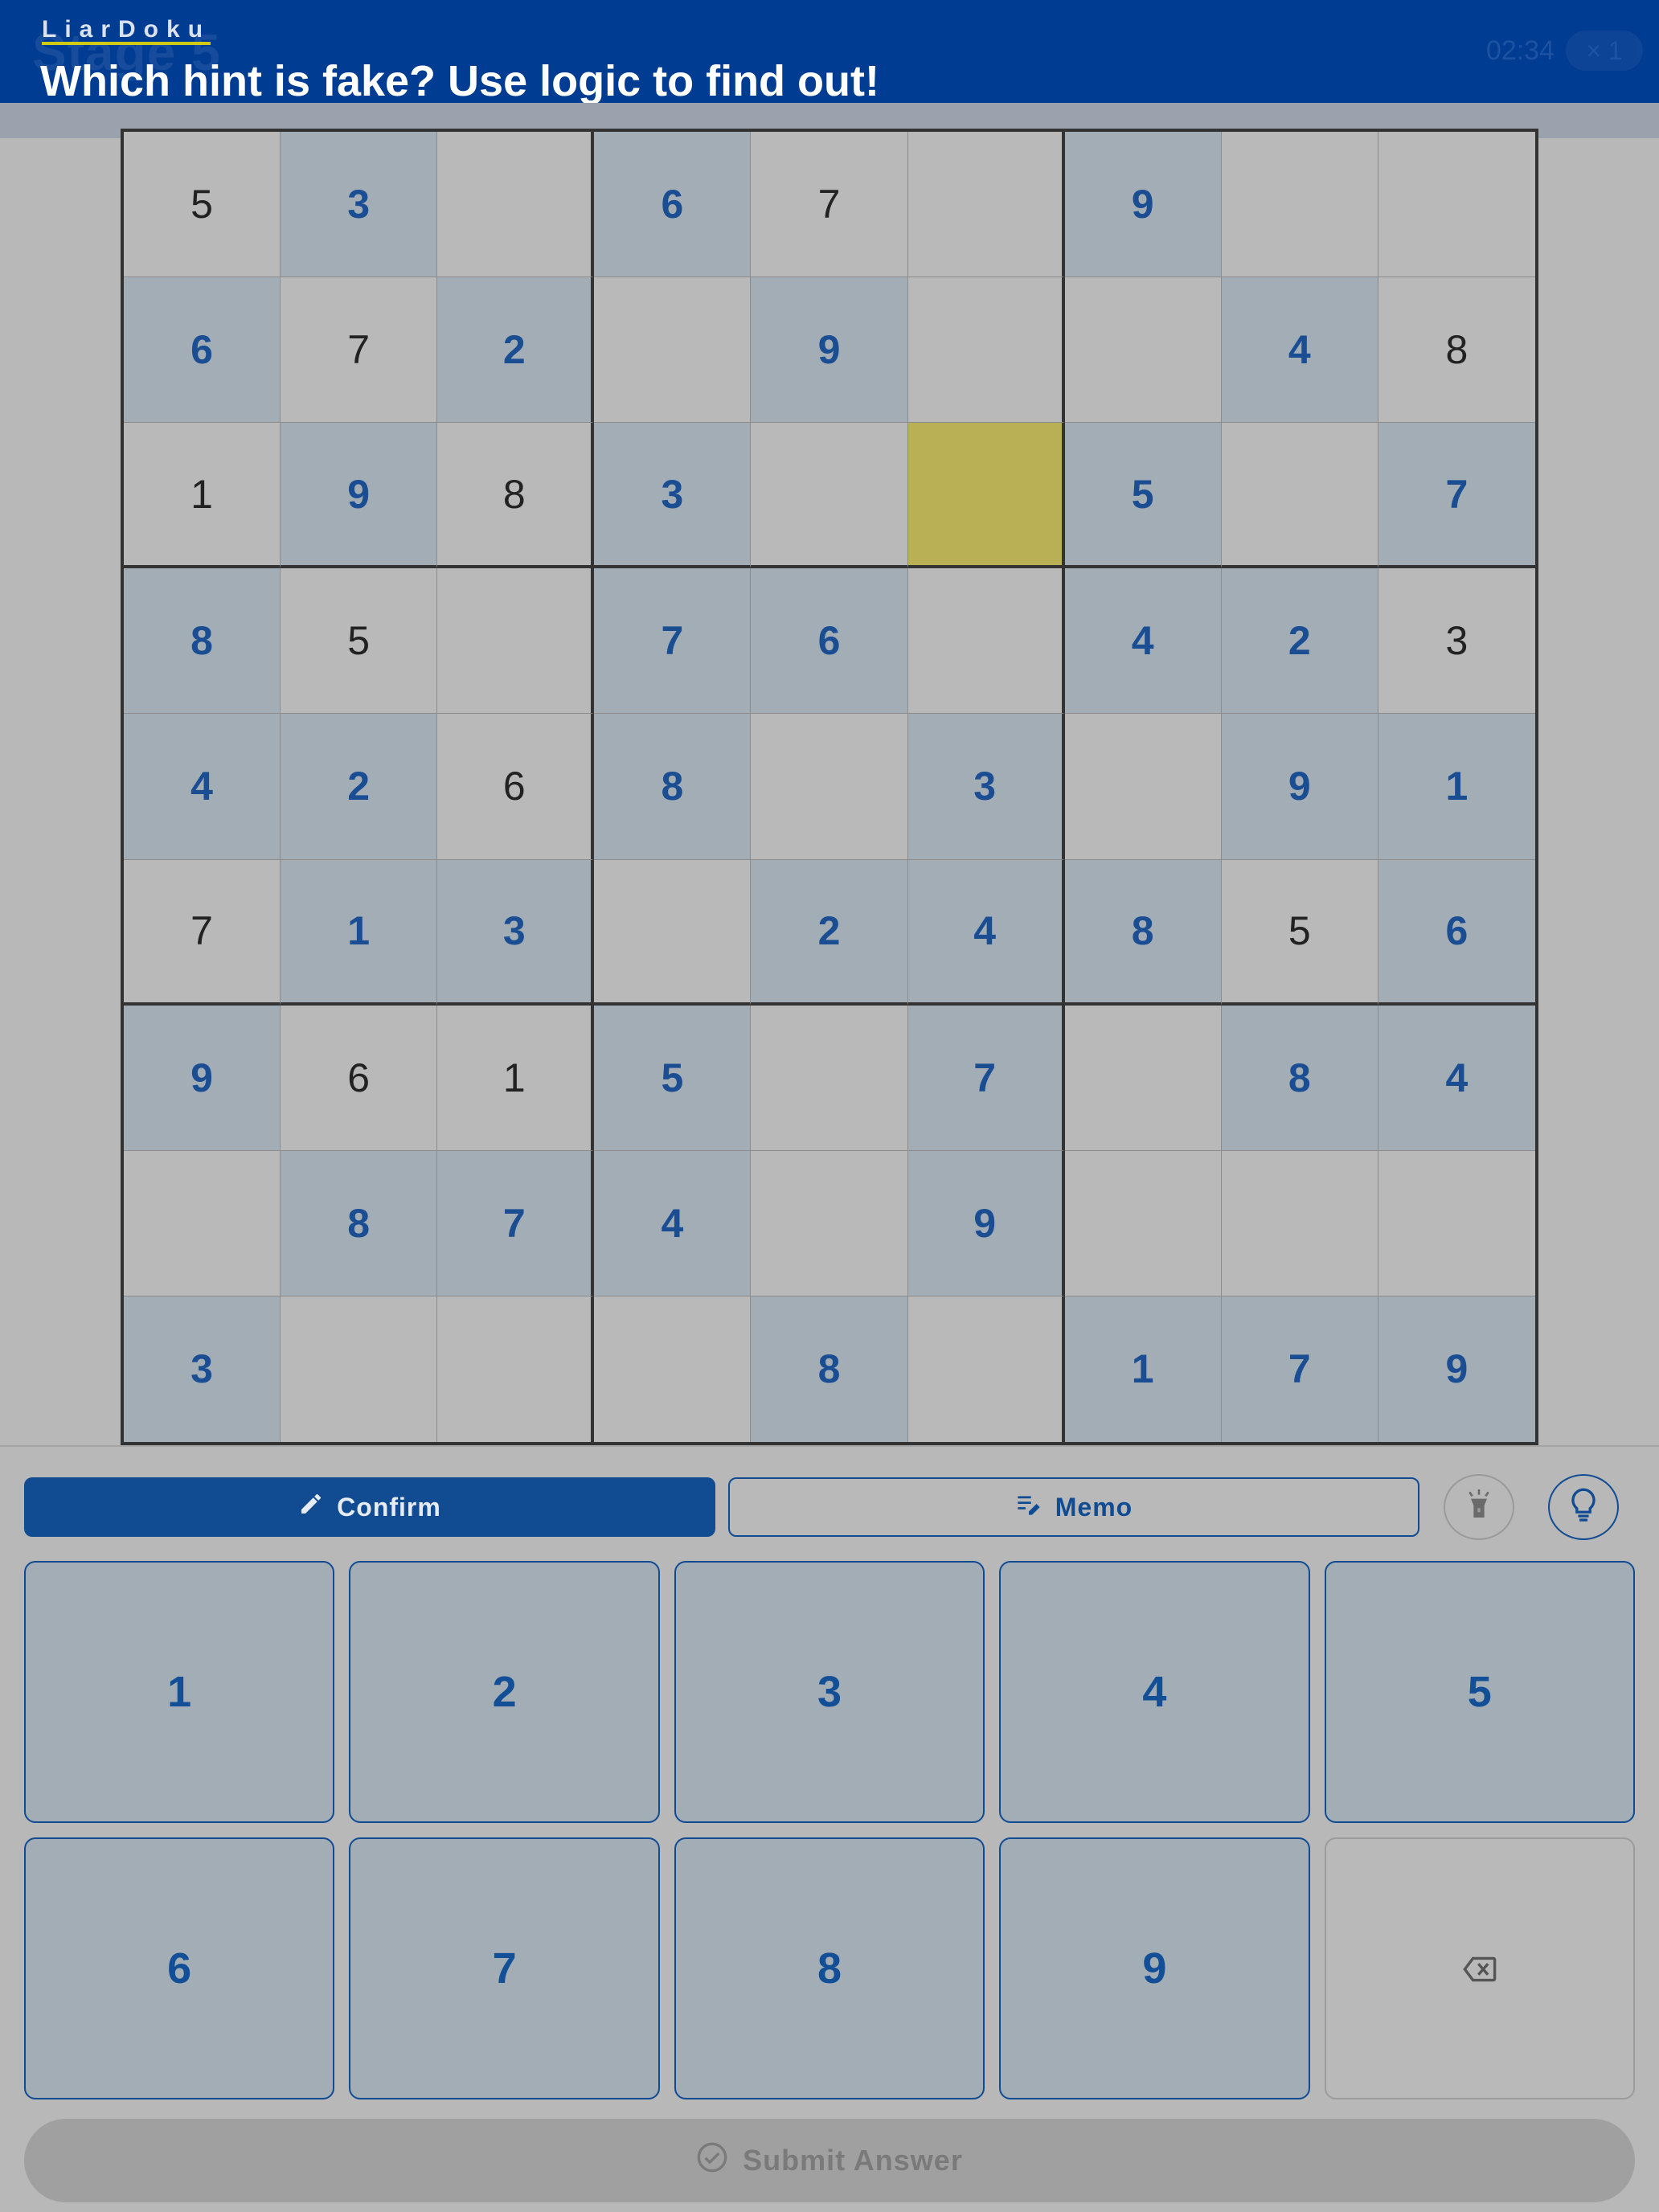  What do you see at coordinates (369, 1507) in the screenshot?
I see `confirm-mode-button: Confirm` at bounding box center [369, 1507].